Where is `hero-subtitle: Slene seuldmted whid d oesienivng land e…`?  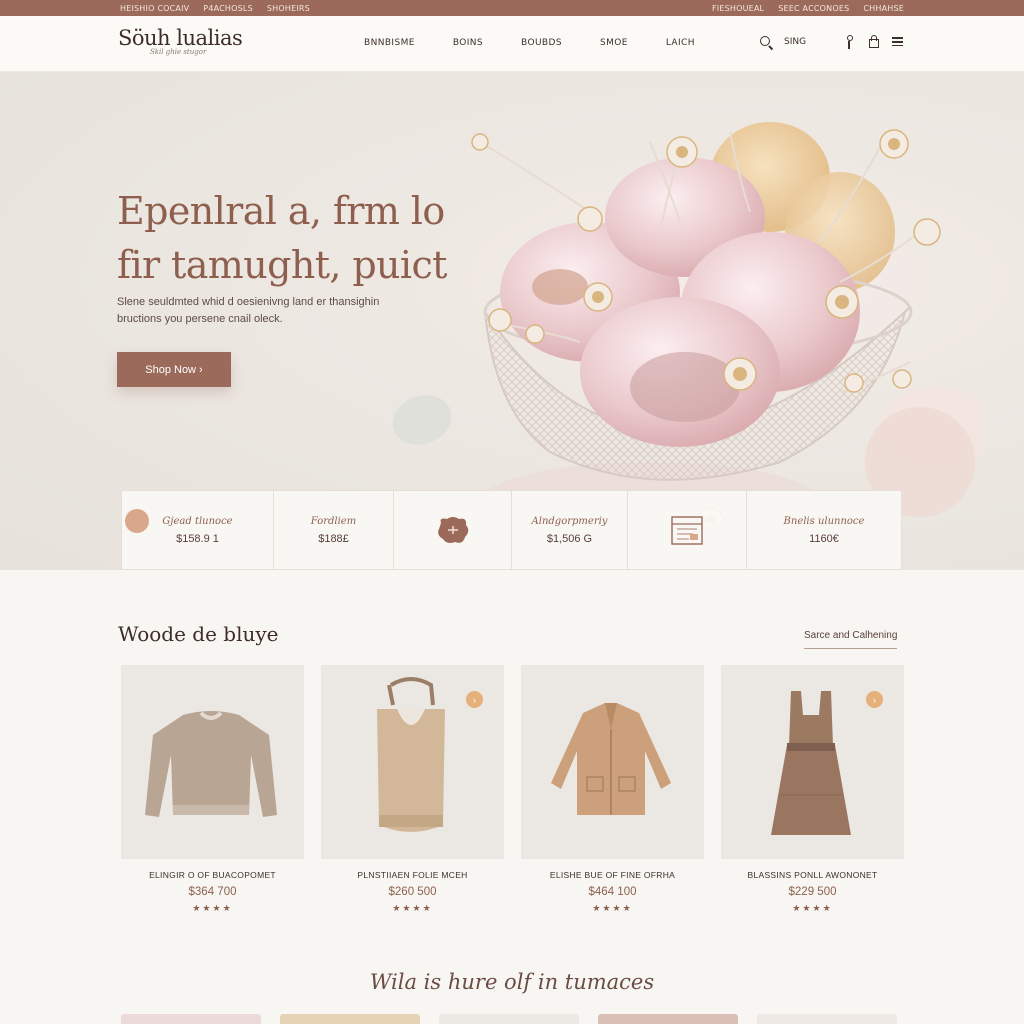
hero-subtitle: Slene seuldmted whid d oesienivng land e… is located at coordinates (248, 310).